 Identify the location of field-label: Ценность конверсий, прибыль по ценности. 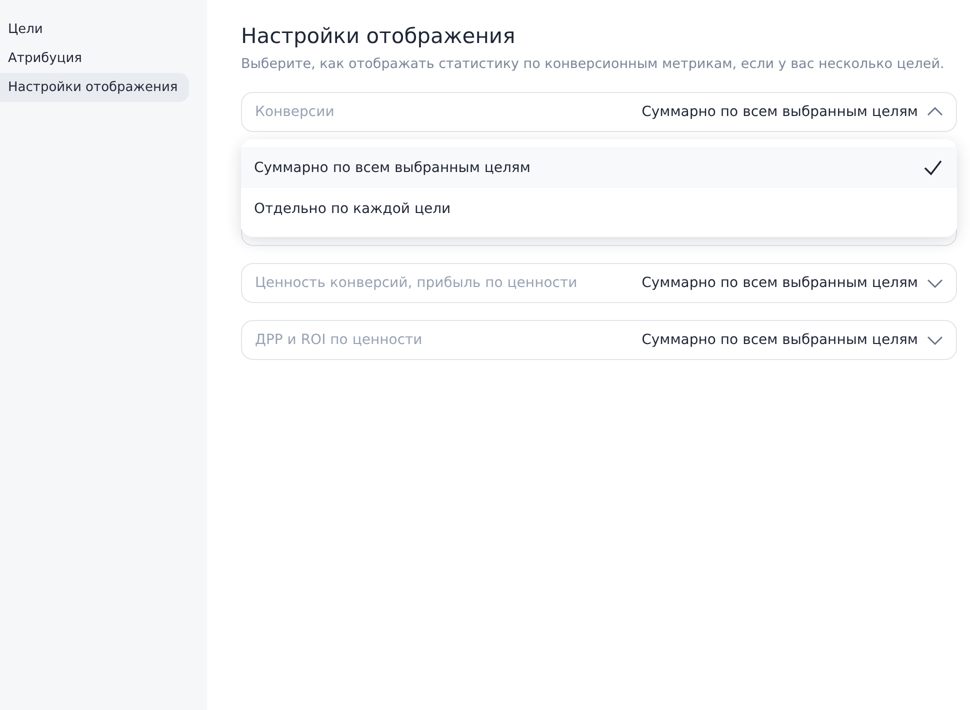
(416, 283).